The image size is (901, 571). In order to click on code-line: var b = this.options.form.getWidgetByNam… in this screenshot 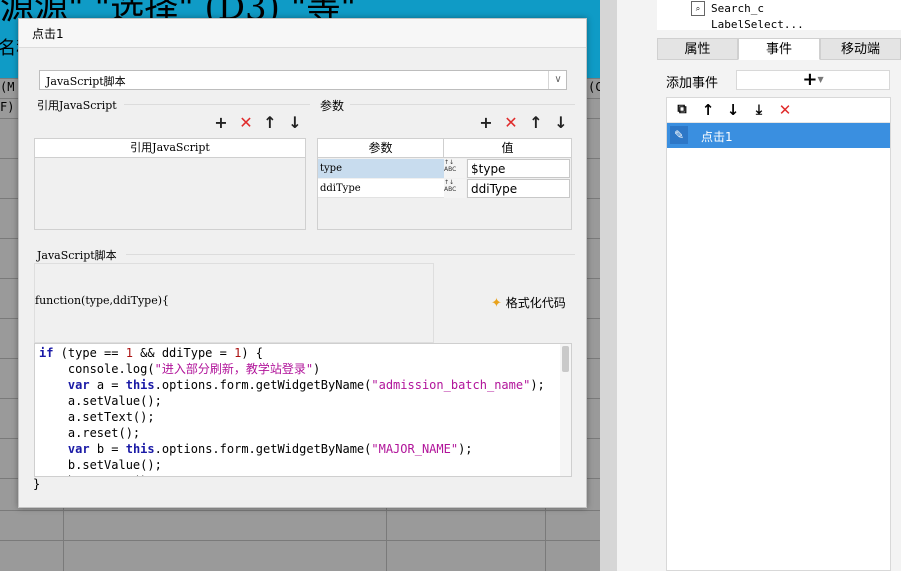, I will do `click(270, 449)`.